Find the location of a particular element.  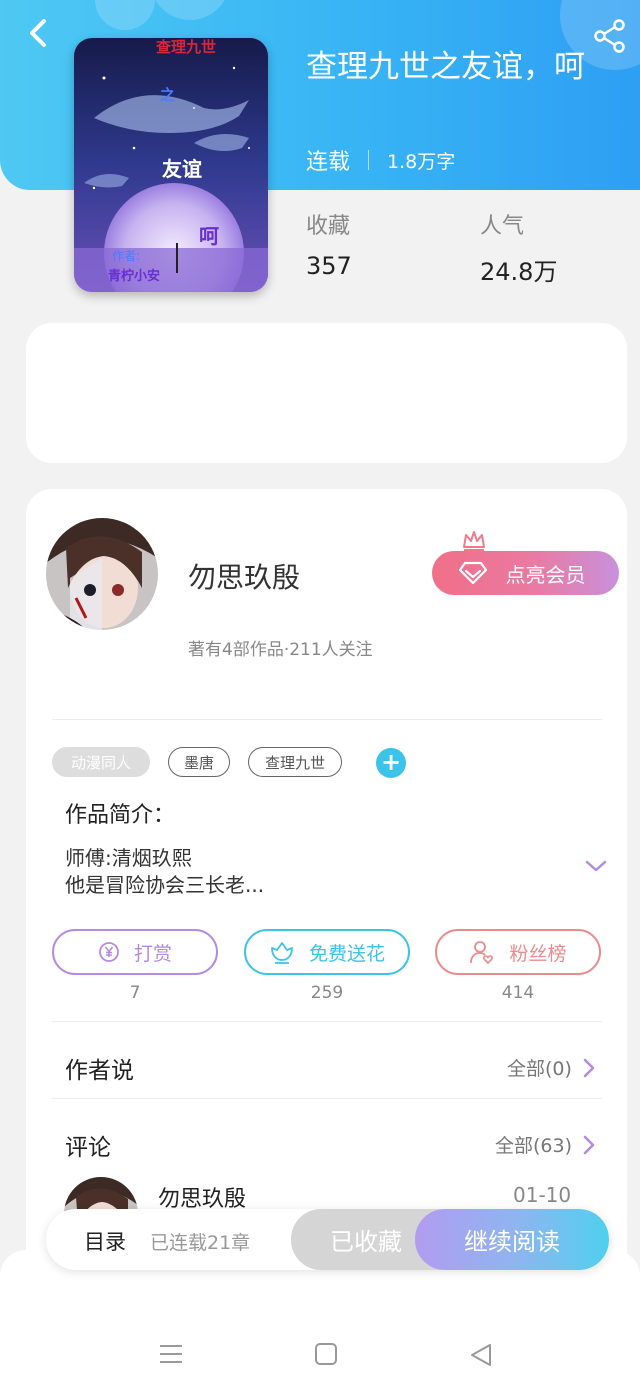

author-says-count: 全部(0) is located at coordinates (539, 1069).